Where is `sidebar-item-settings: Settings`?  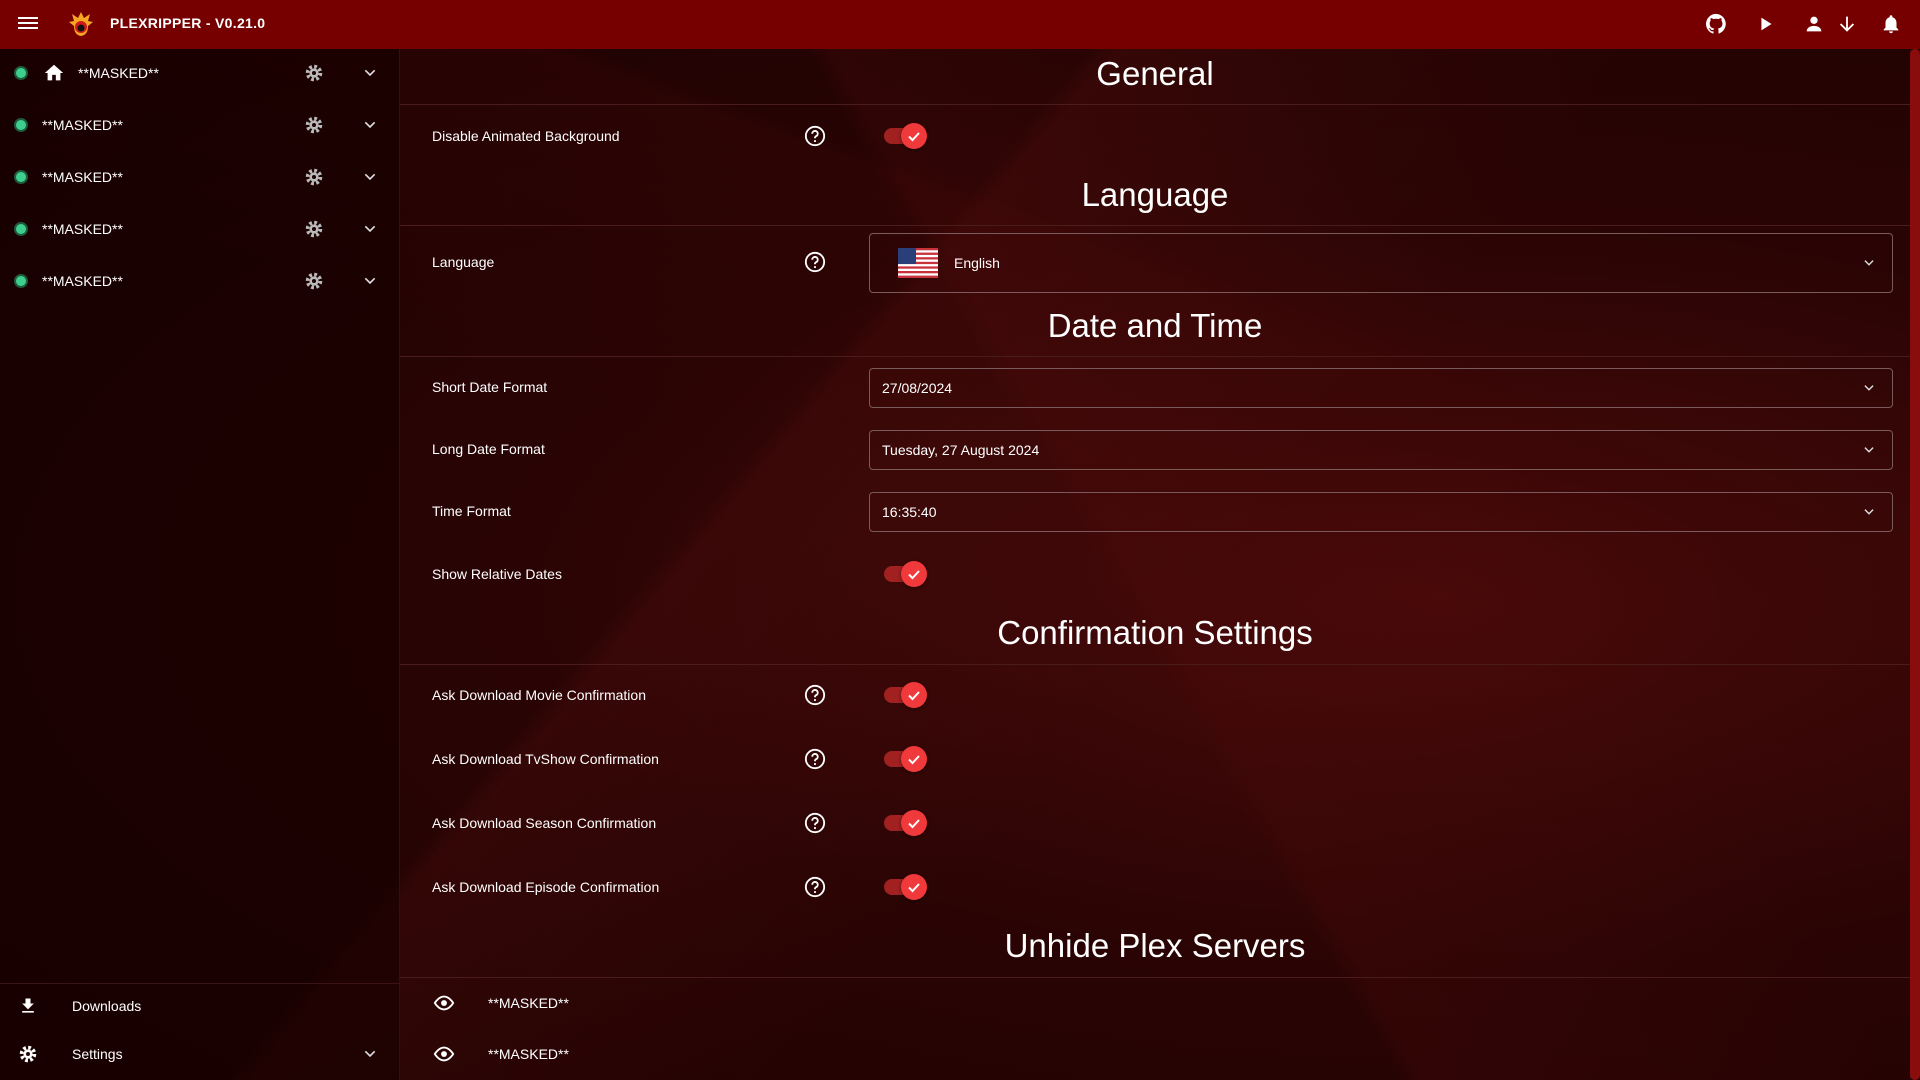 sidebar-item-settings: Settings is located at coordinates (200, 1054).